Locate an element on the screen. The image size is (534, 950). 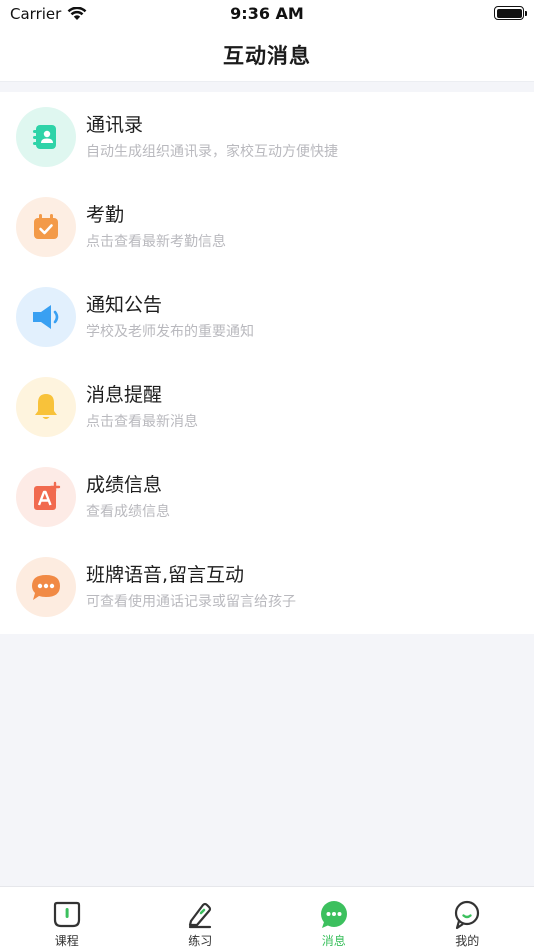
tab-course: 课程 is located at coordinates (67, 918).